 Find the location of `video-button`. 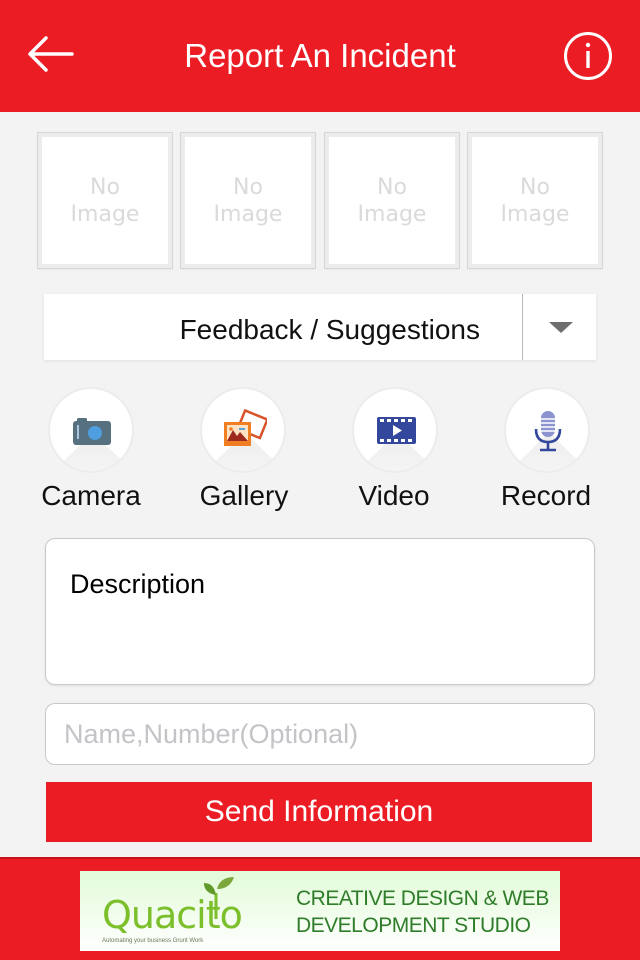

video-button is located at coordinates (395, 430).